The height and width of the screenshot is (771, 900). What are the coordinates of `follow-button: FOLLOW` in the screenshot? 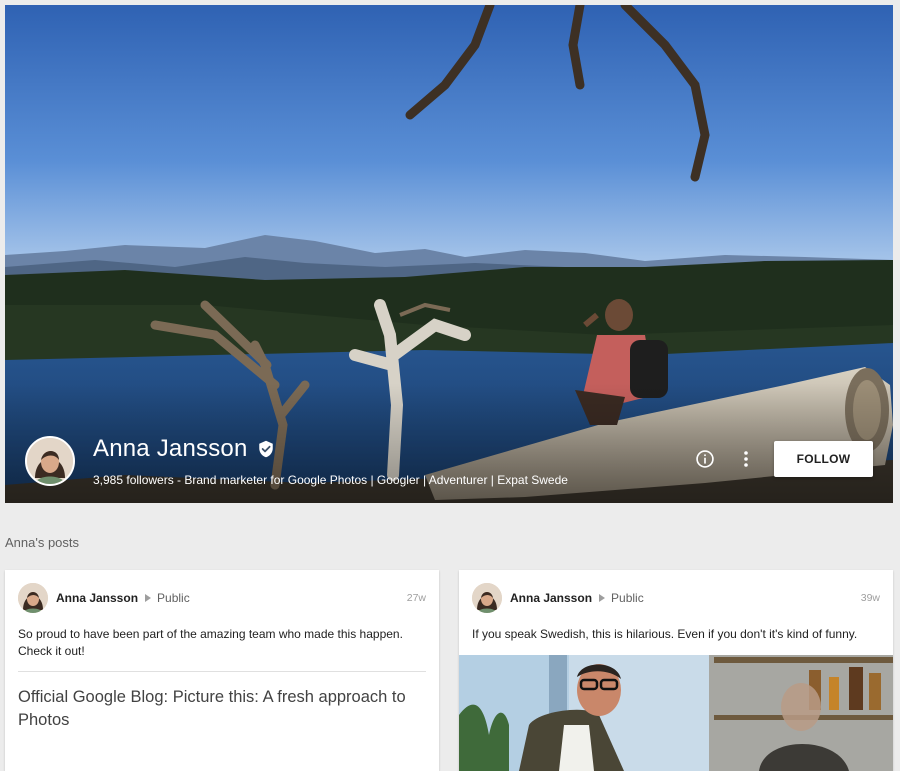 It's located at (823, 459).